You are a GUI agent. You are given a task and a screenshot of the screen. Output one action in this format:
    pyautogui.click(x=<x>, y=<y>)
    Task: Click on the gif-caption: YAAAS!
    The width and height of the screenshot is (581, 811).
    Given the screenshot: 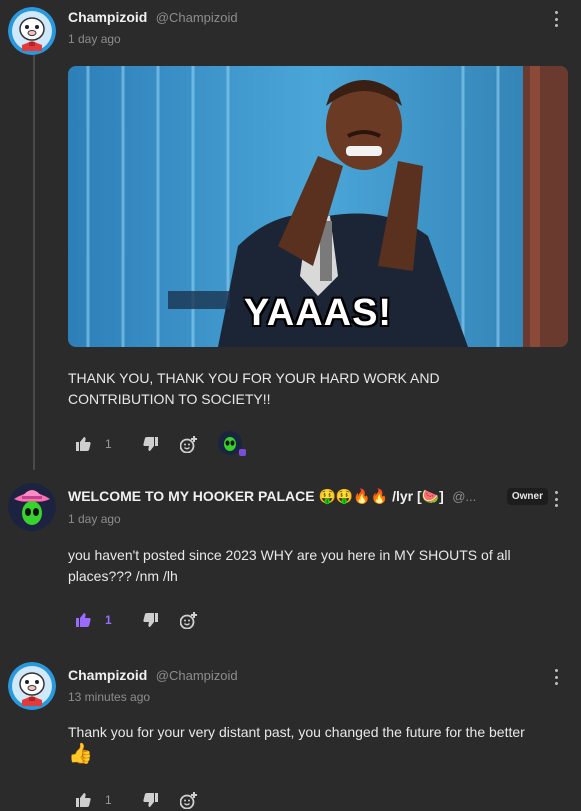 What is the action you would take?
    pyautogui.click(x=318, y=313)
    